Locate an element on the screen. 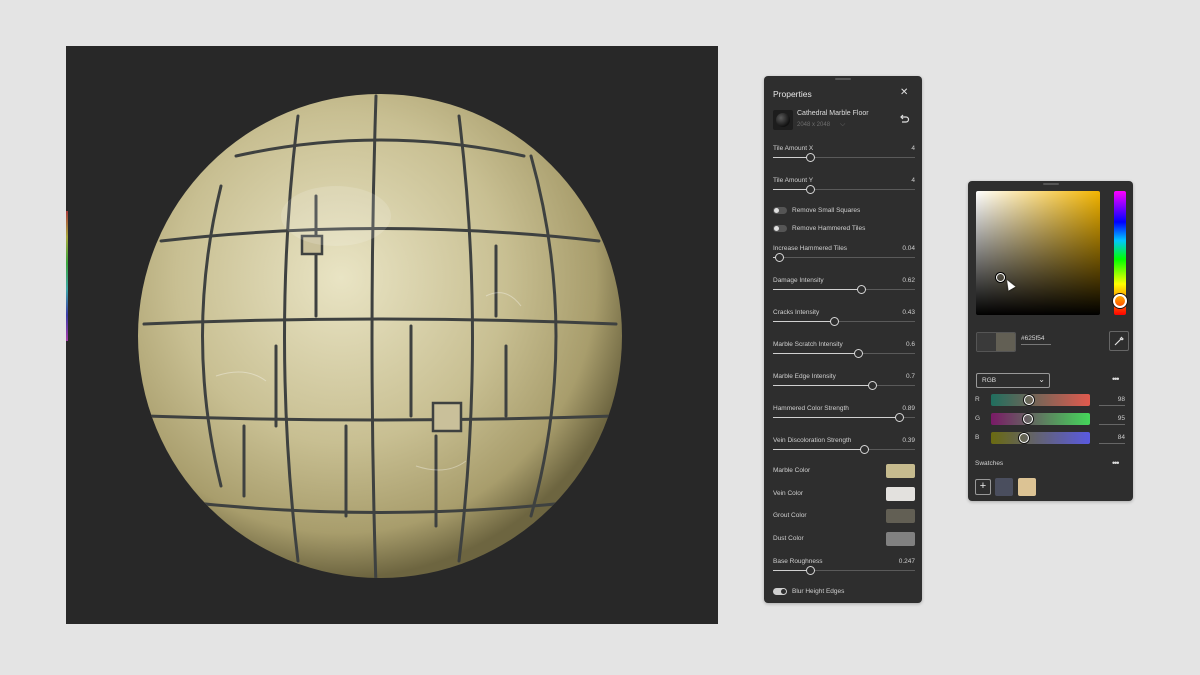 This screenshot has width=1200, height=675. material-name: Cathedral Marble Floor is located at coordinates (833, 113).